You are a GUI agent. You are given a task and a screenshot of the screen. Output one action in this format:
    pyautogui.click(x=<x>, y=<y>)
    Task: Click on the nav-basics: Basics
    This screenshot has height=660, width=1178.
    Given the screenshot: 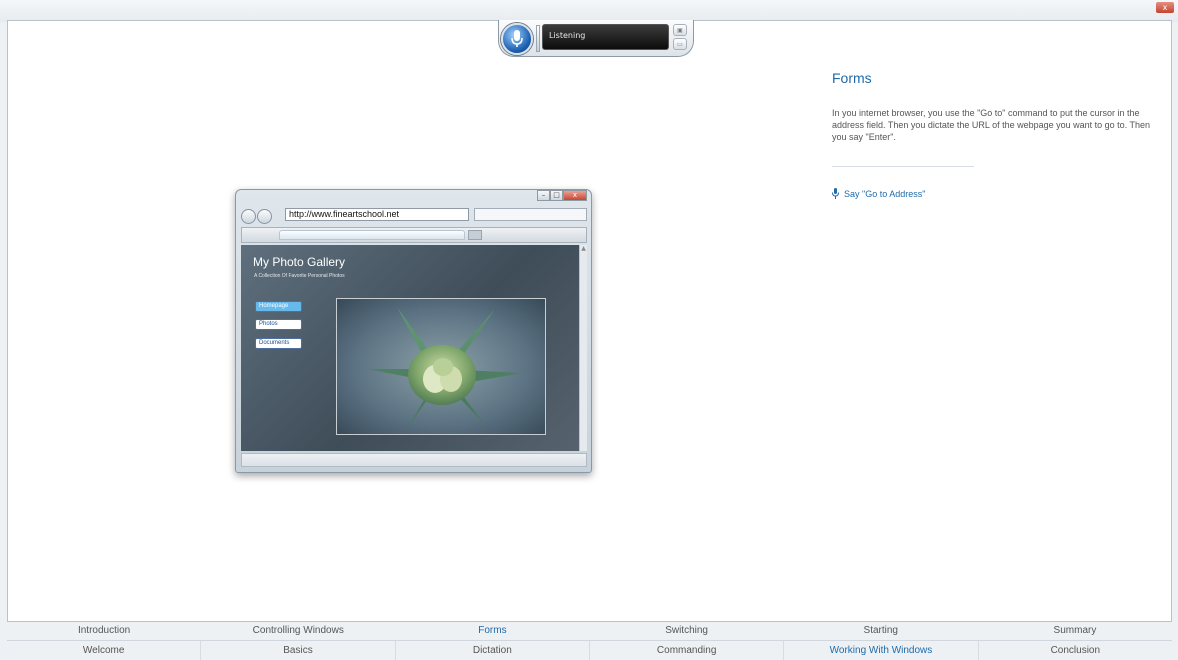 What is the action you would take?
    pyautogui.click(x=298, y=650)
    